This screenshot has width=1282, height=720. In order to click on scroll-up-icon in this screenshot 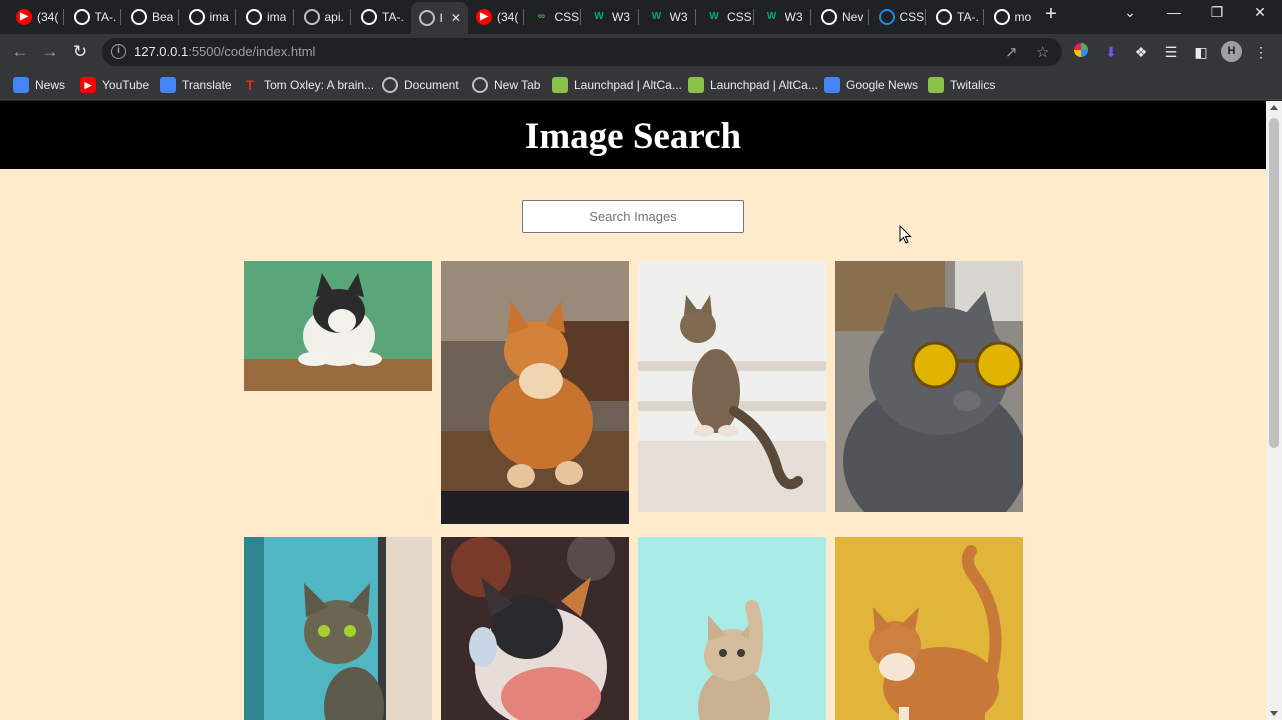, I will do `click(1274, 107)`.